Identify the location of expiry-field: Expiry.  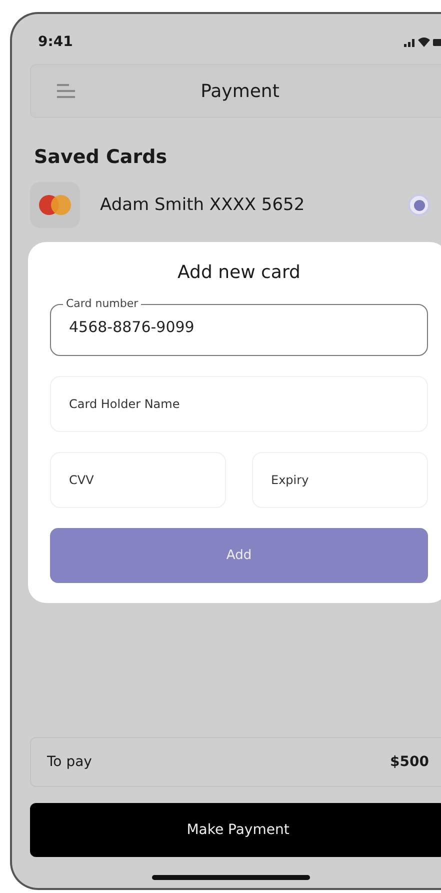
(340, 480).